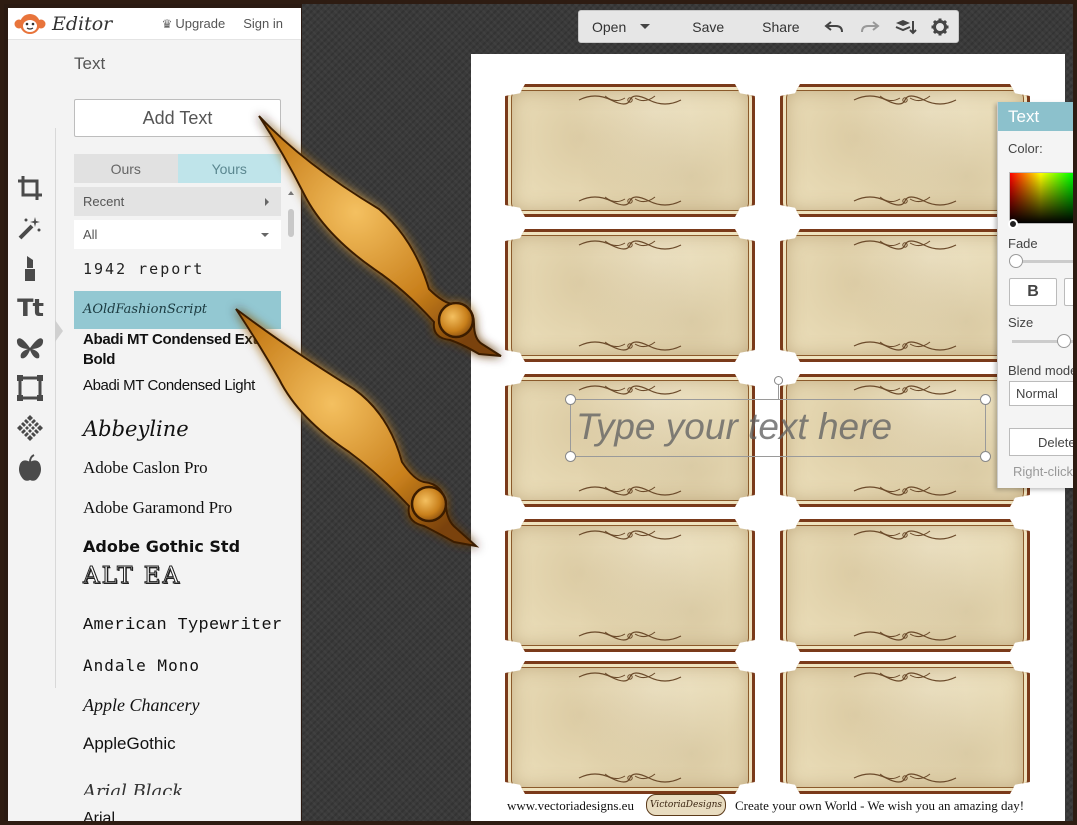 The image size is (1077, 825). What do you see at coordinates (1023, 243) in the screenshot?
I see `fade-label: Fade` at bounding box center [1023, 243].